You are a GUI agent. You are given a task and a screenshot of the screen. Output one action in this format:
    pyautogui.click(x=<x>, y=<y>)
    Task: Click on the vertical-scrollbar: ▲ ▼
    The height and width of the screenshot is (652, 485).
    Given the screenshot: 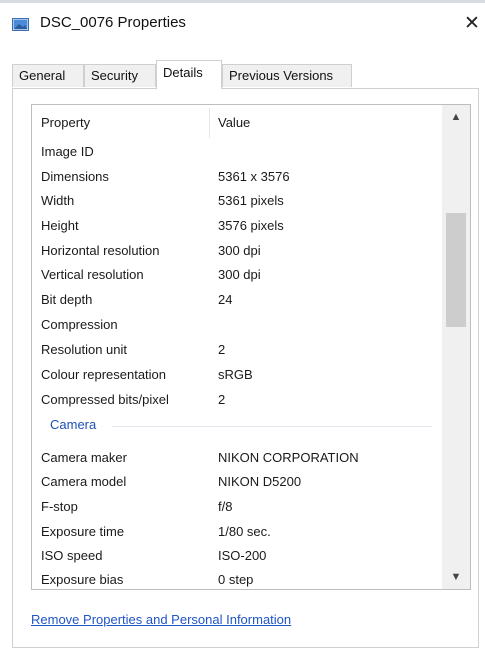 What is the action you would take?
    pyautogui.click(x=456, y=347)
    